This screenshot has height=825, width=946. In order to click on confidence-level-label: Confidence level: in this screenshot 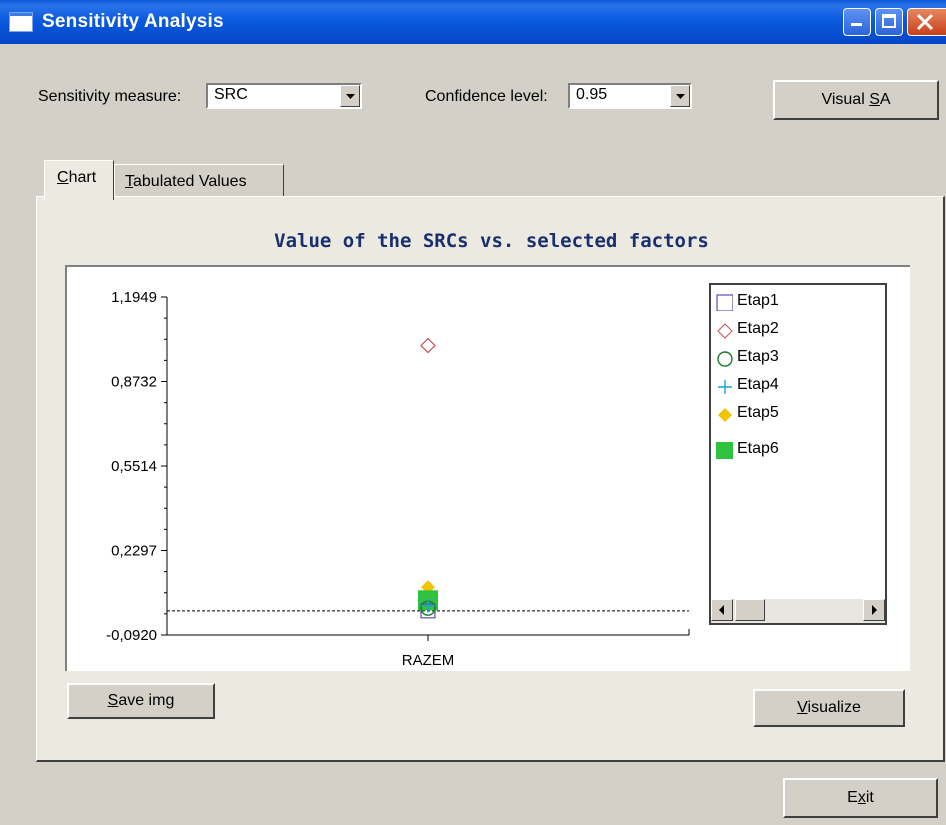, I will do `click(486, 96)`.